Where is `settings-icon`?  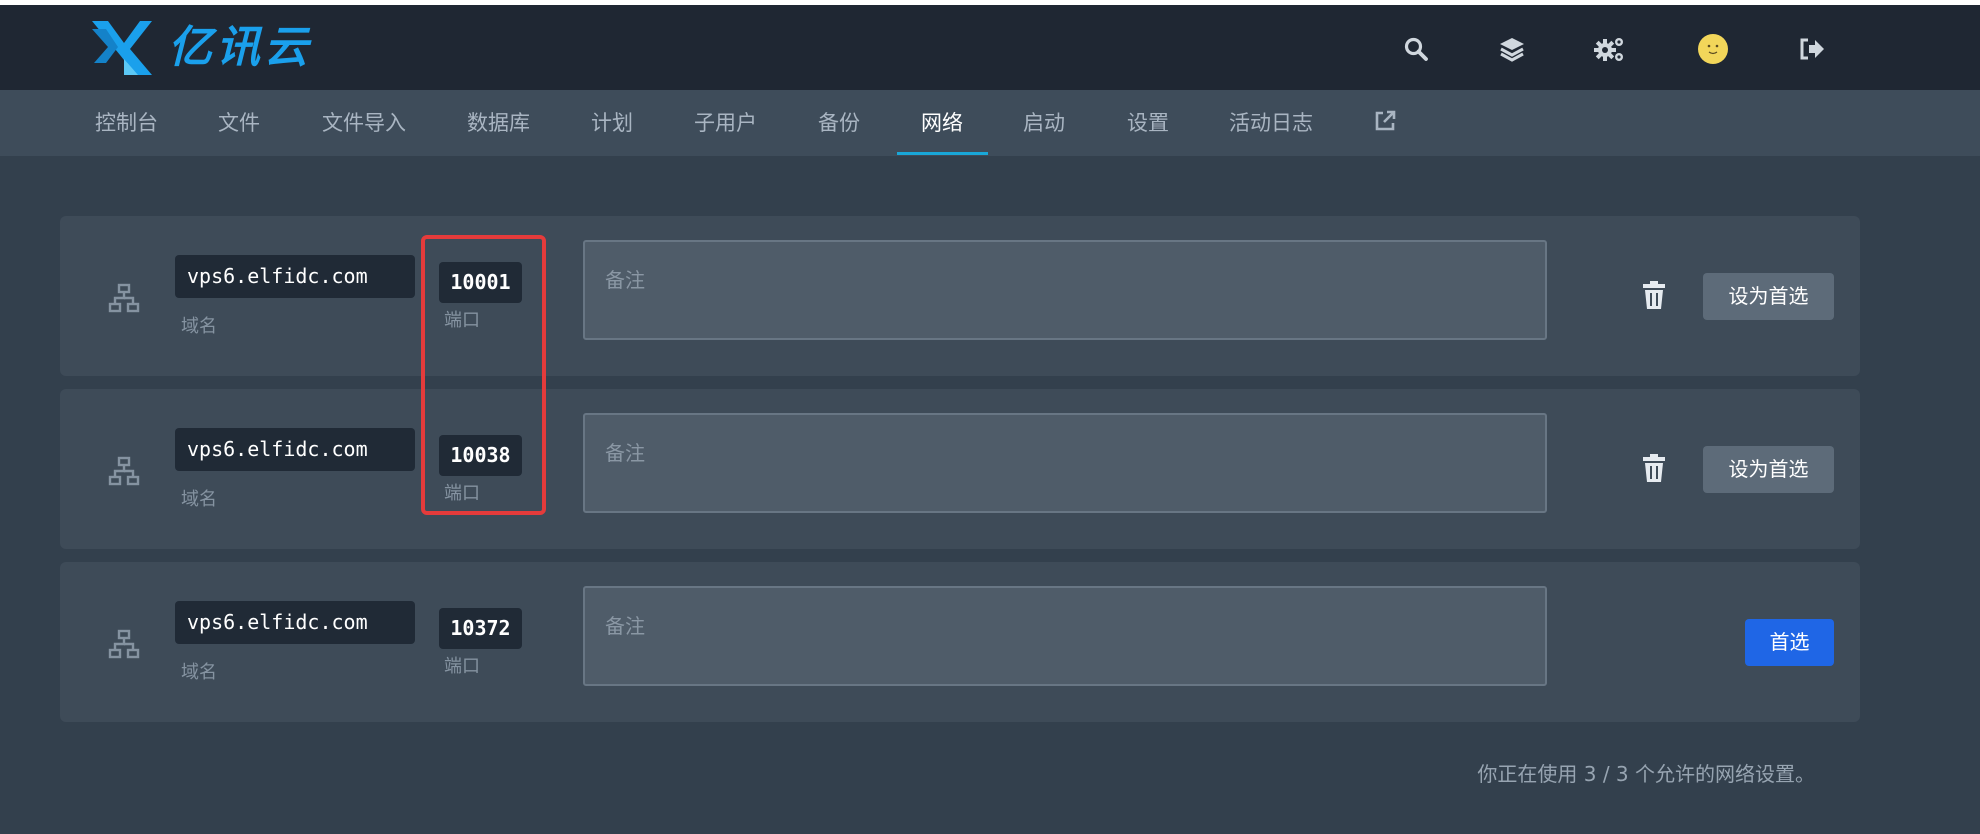
settings-icon is located at coordinates (1608, 49).